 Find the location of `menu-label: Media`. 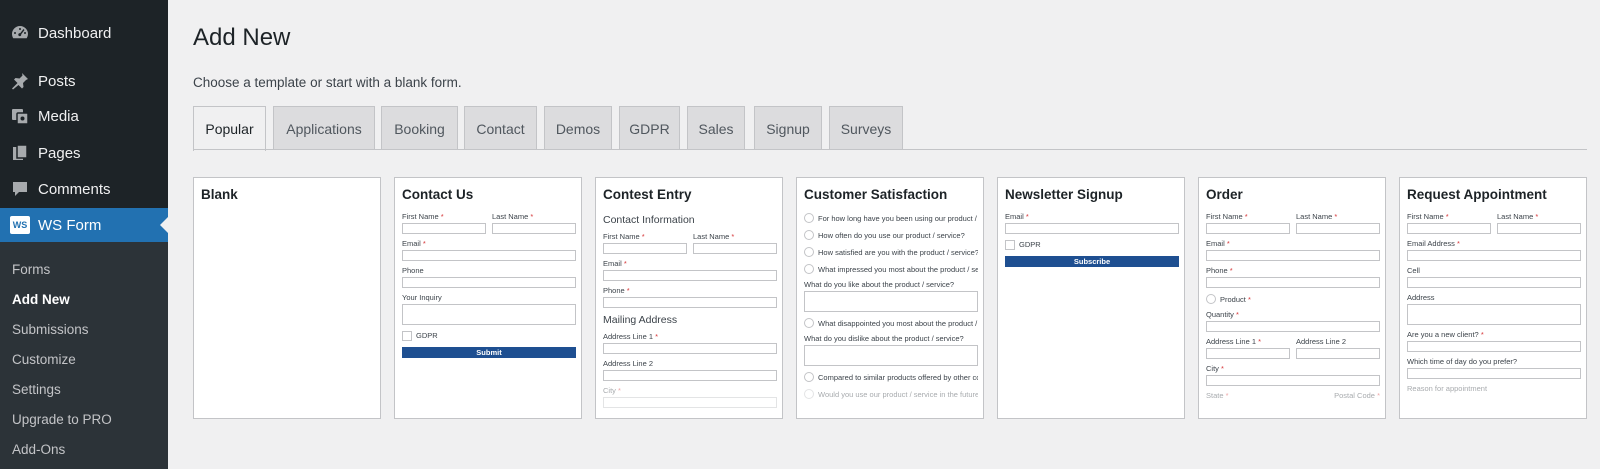

menu-label: Media is located at coordinates (58, 116).